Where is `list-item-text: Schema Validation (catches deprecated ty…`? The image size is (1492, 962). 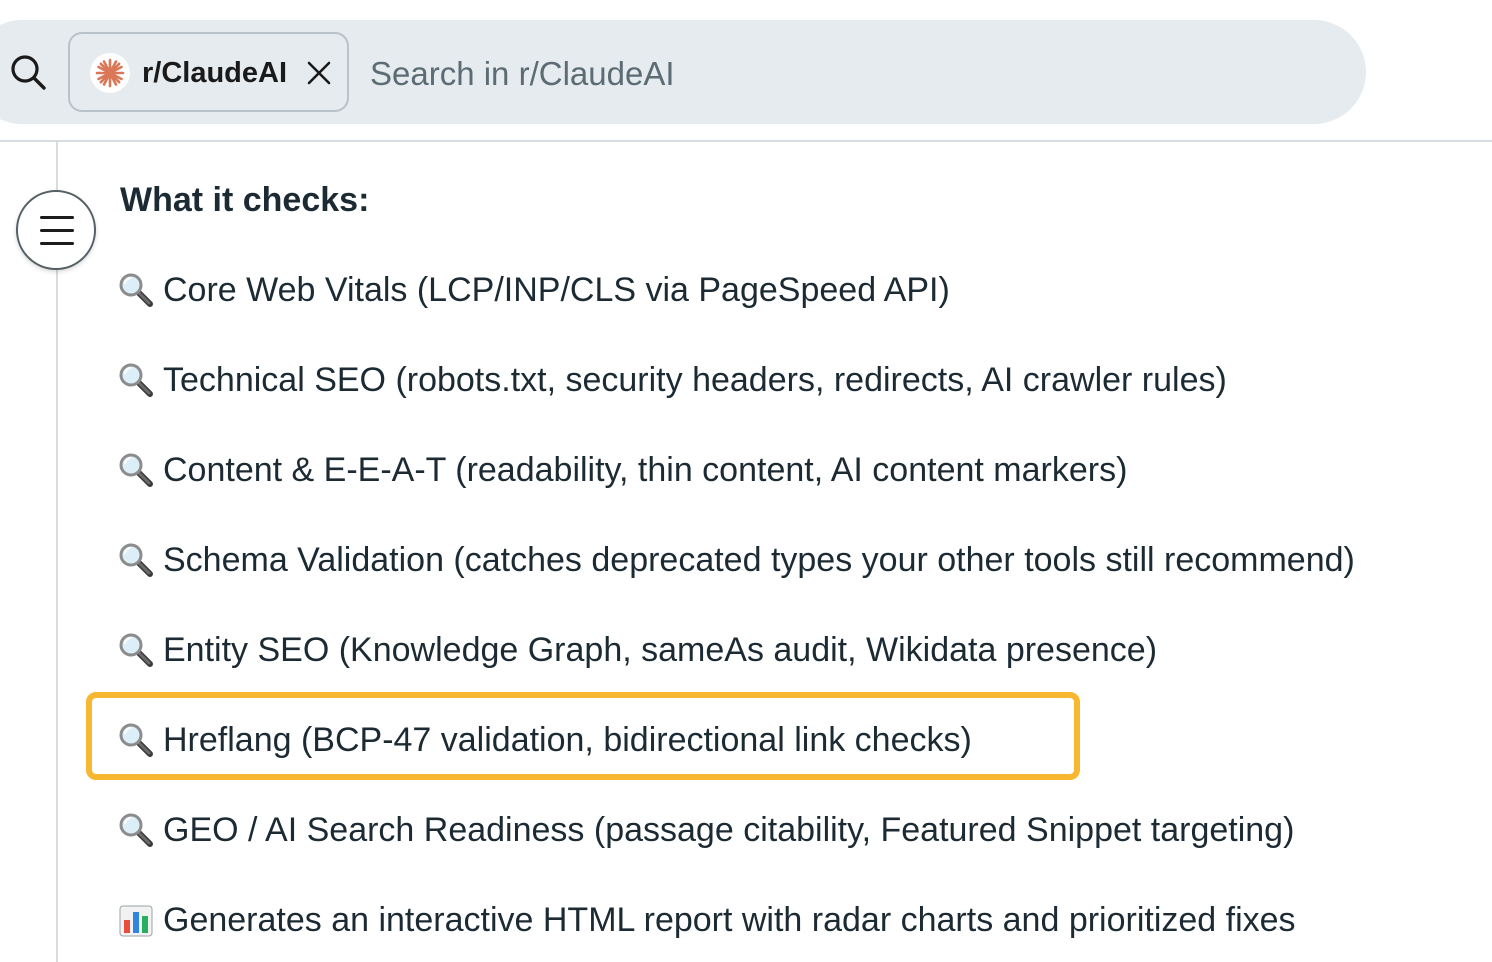 list-item-text: Schema Validation (catches deprecated ty… is located at coordinates (759, 560).